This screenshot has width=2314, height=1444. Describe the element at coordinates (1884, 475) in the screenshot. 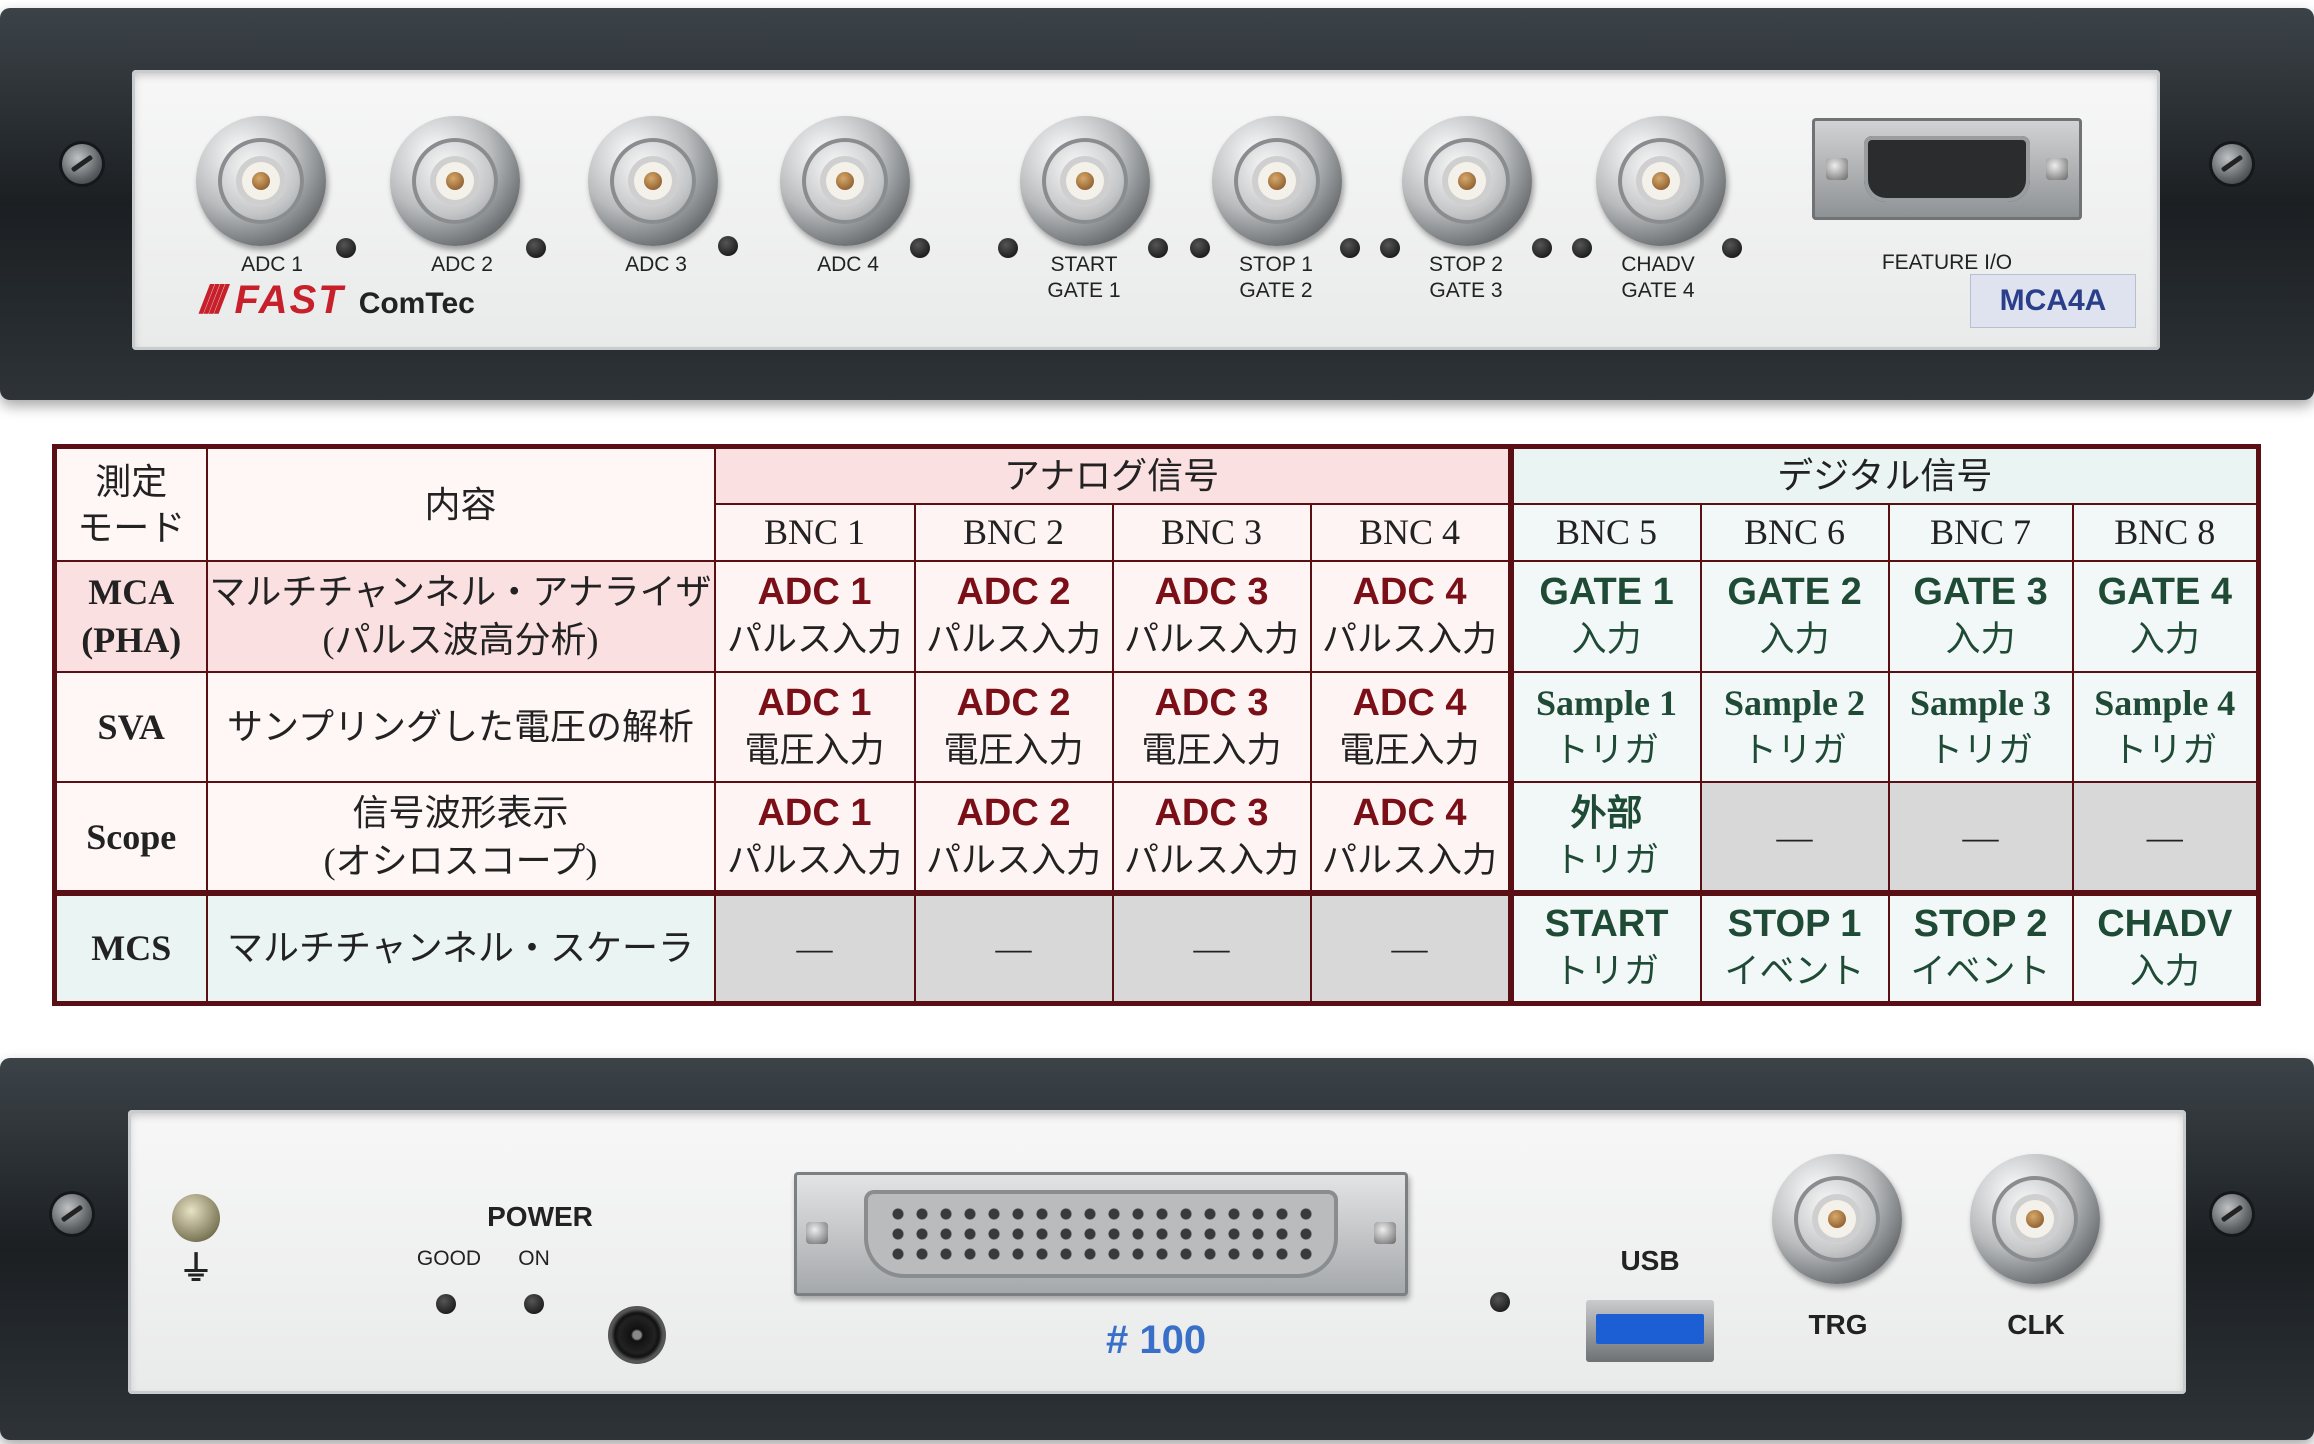

I see `header-digital-signal: デジタル信号` at that location.